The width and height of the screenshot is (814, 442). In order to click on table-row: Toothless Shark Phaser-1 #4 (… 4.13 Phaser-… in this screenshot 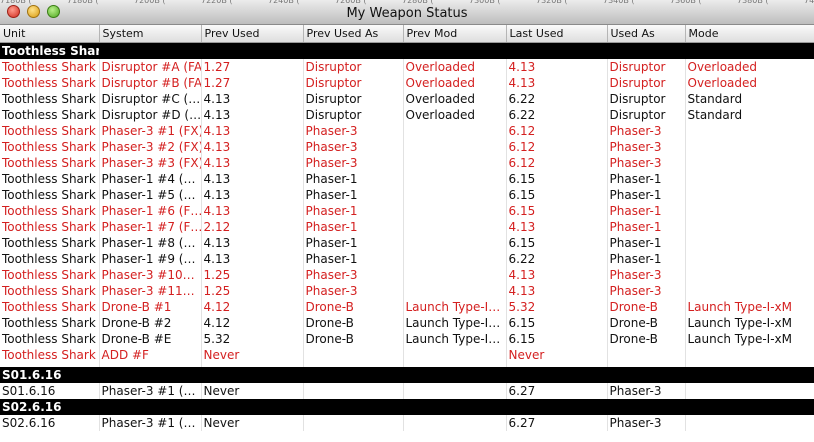, I will do `click(407, 179)`.